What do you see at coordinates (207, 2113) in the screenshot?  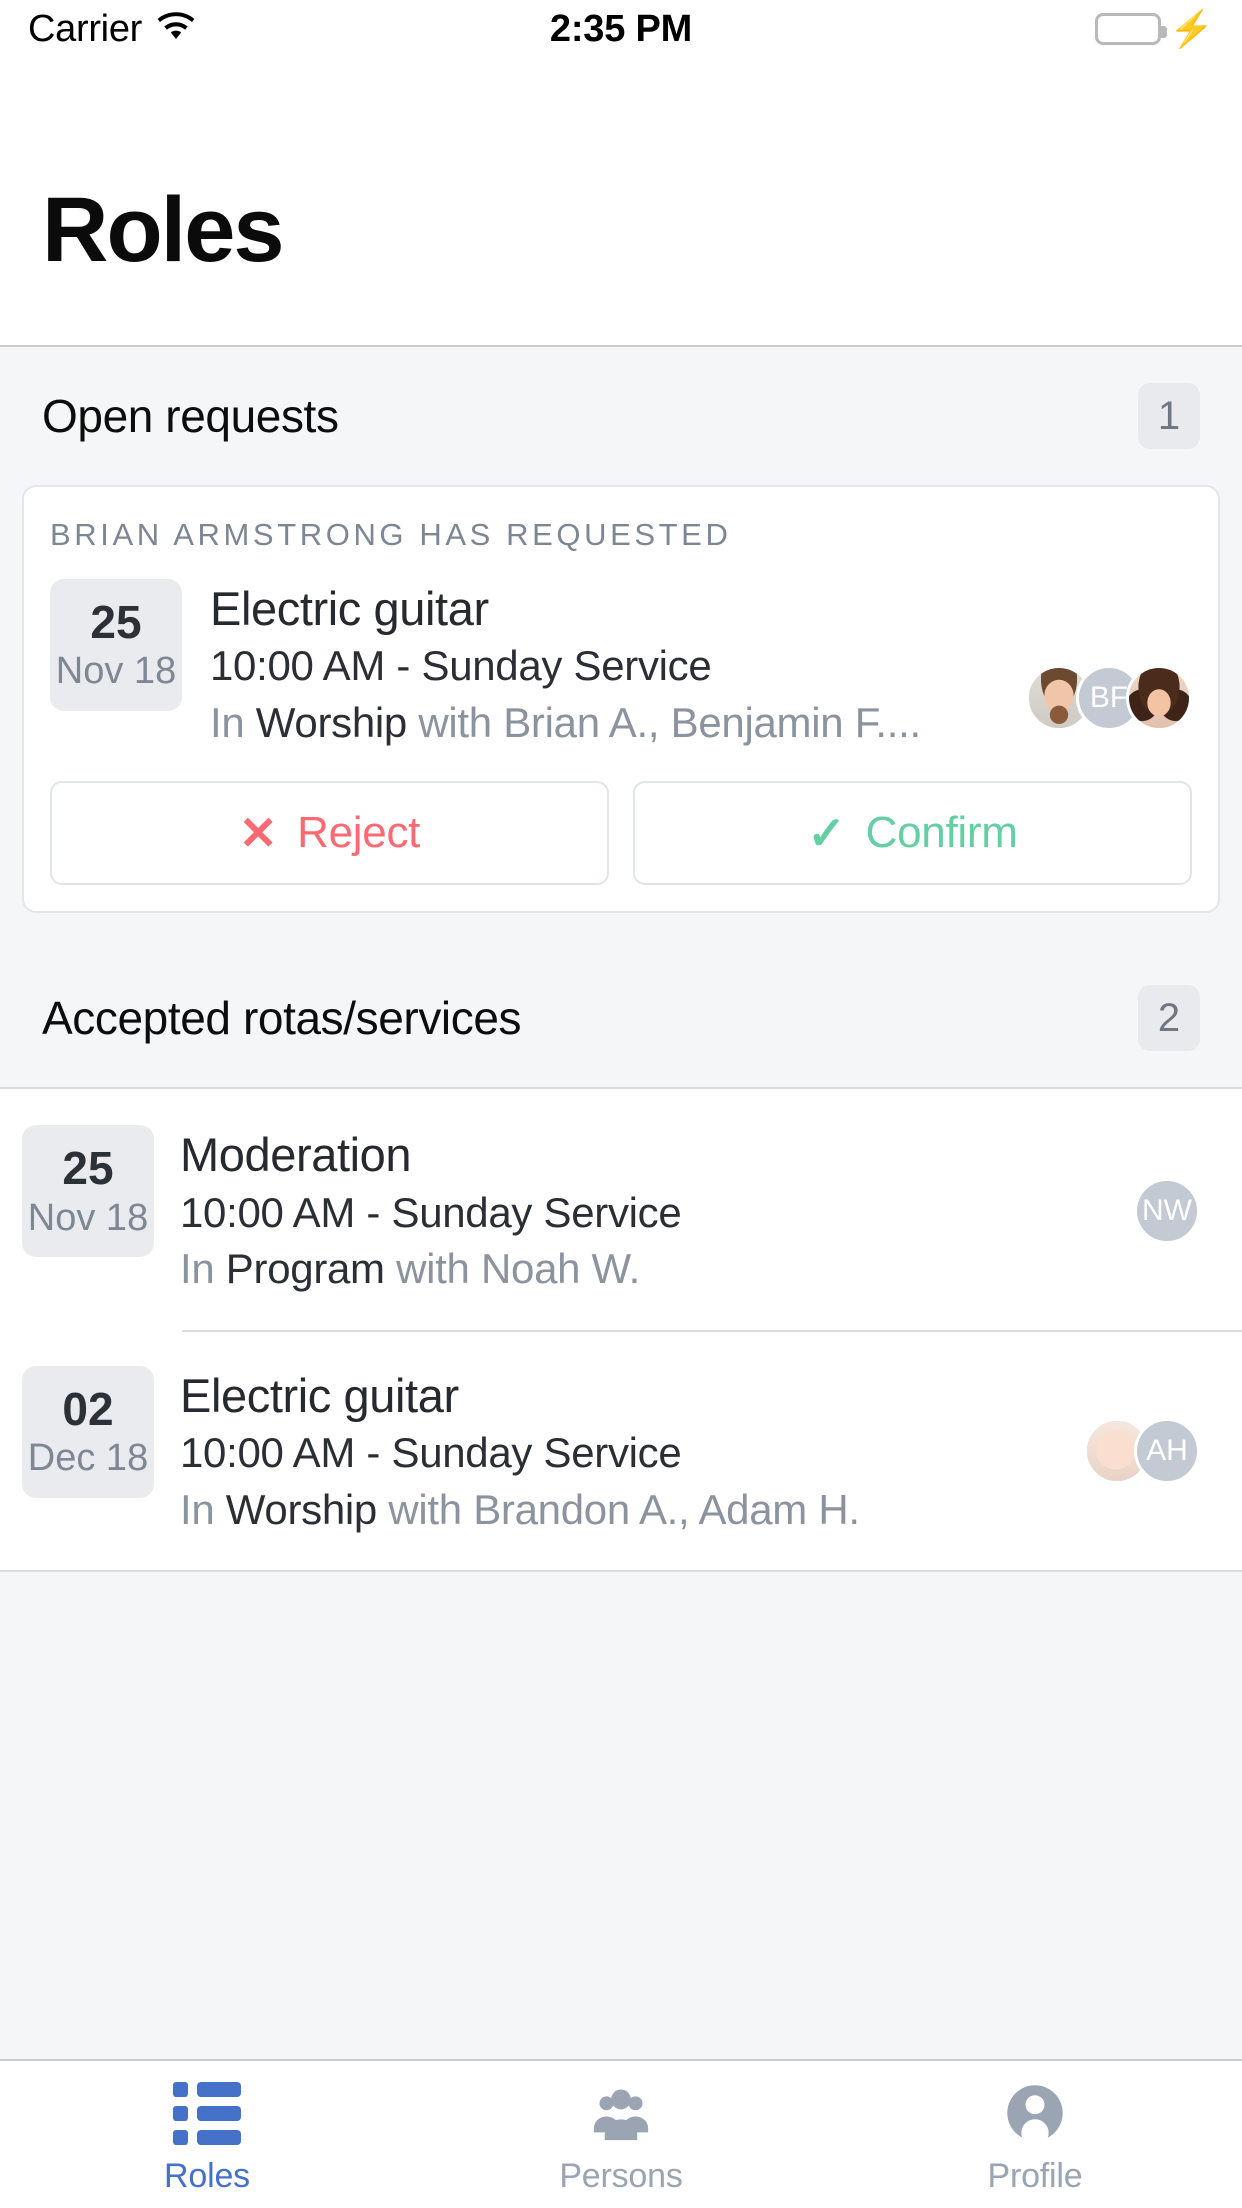 I see `list-icon` at bounding box center [207, 2113].